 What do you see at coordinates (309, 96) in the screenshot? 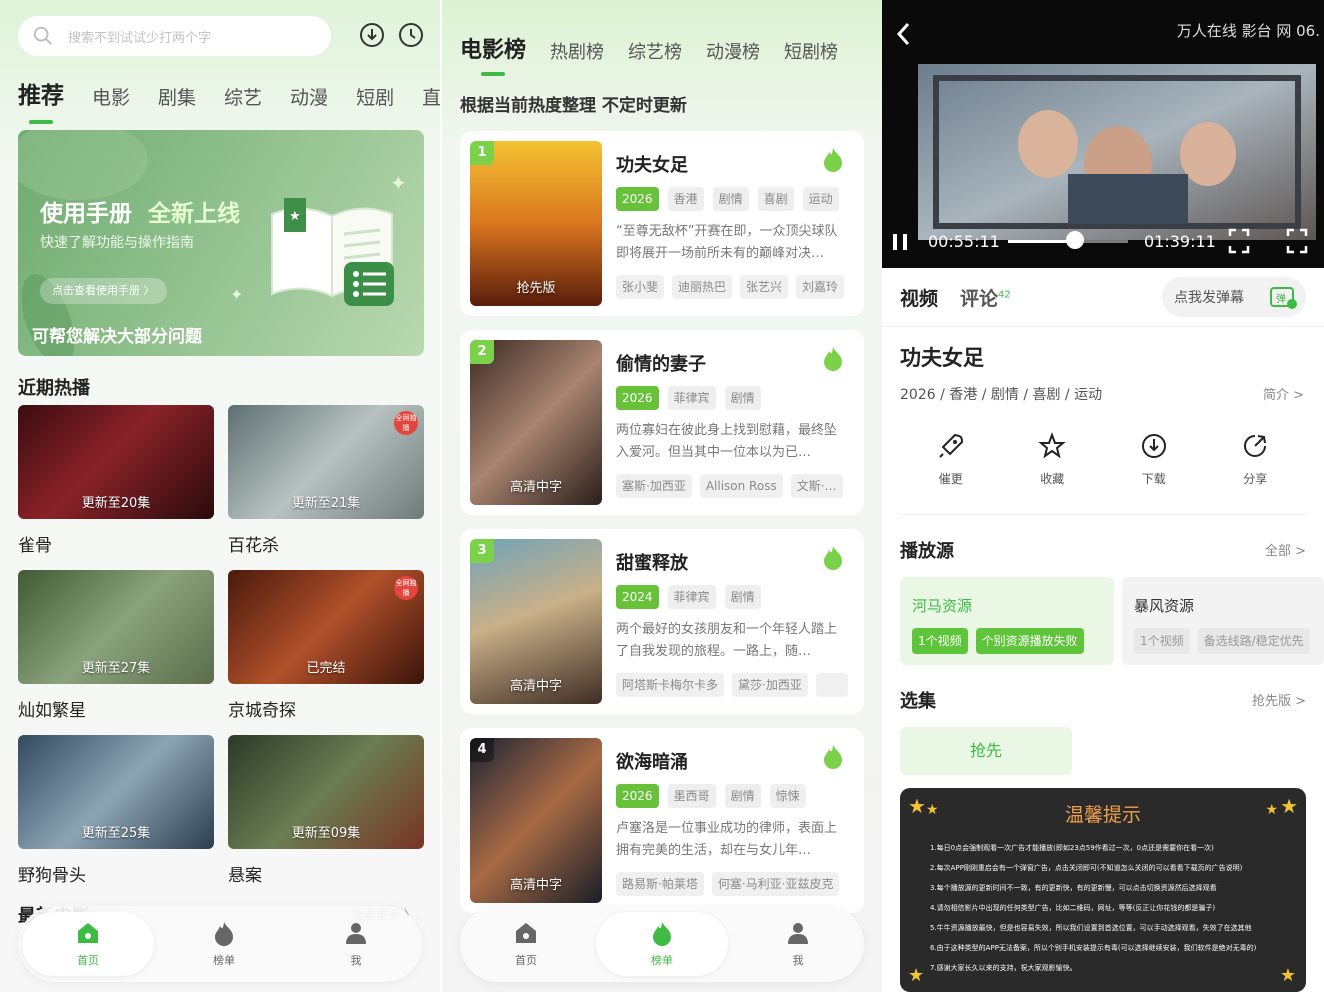
I see `tab-anime: 动漫` at bounding box center [309, 96].